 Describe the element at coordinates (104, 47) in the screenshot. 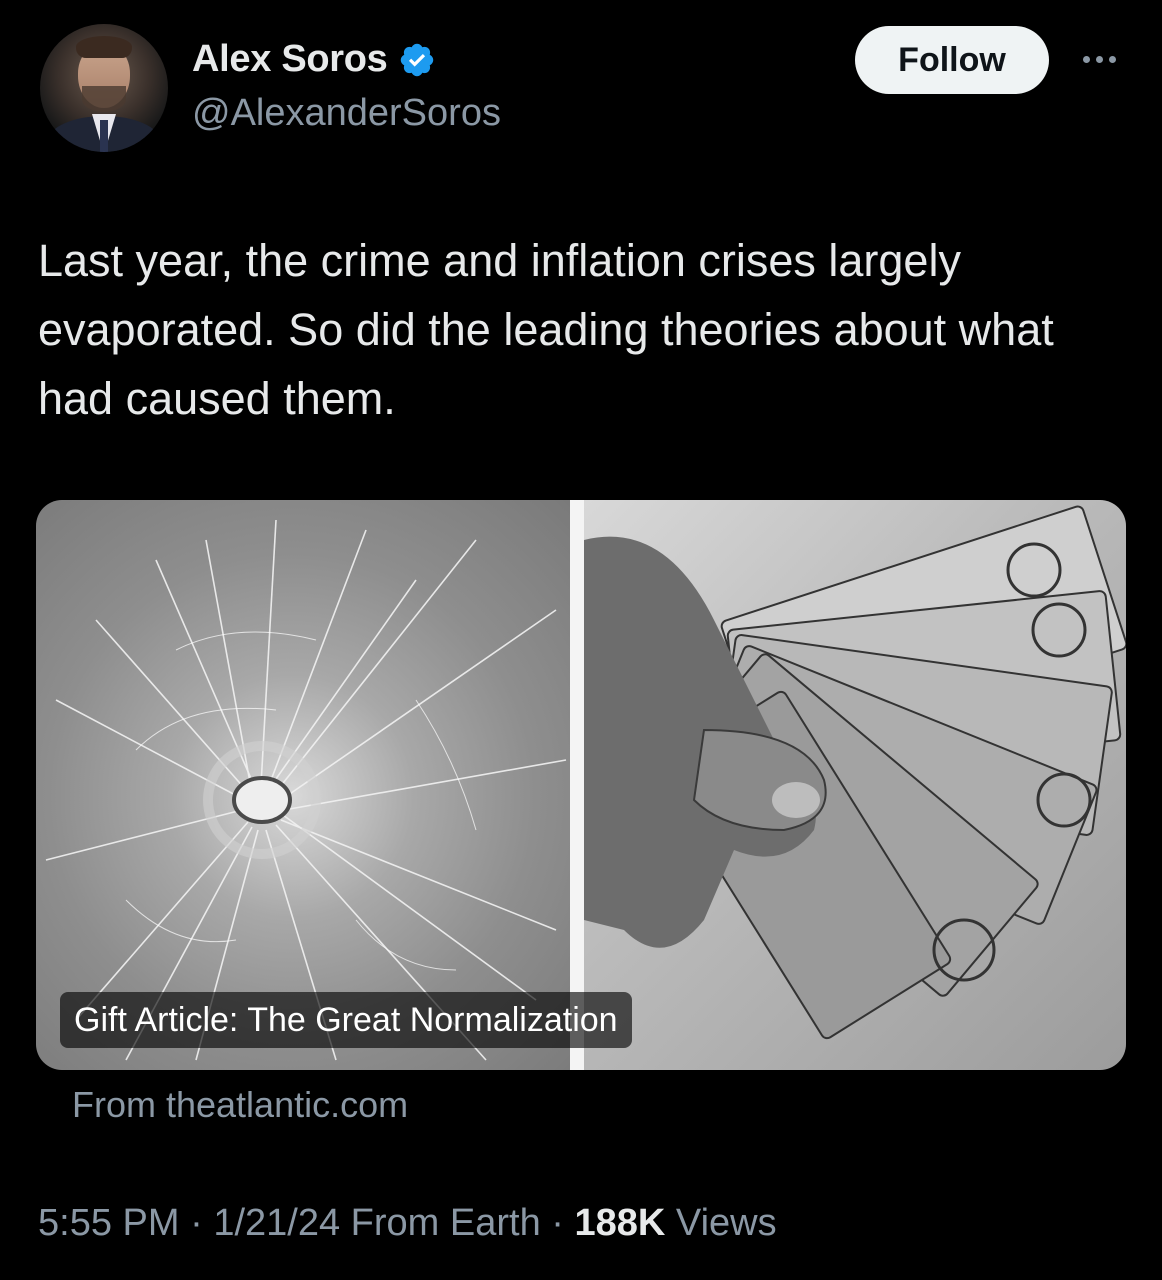

I see `avatar-hair` at that location.